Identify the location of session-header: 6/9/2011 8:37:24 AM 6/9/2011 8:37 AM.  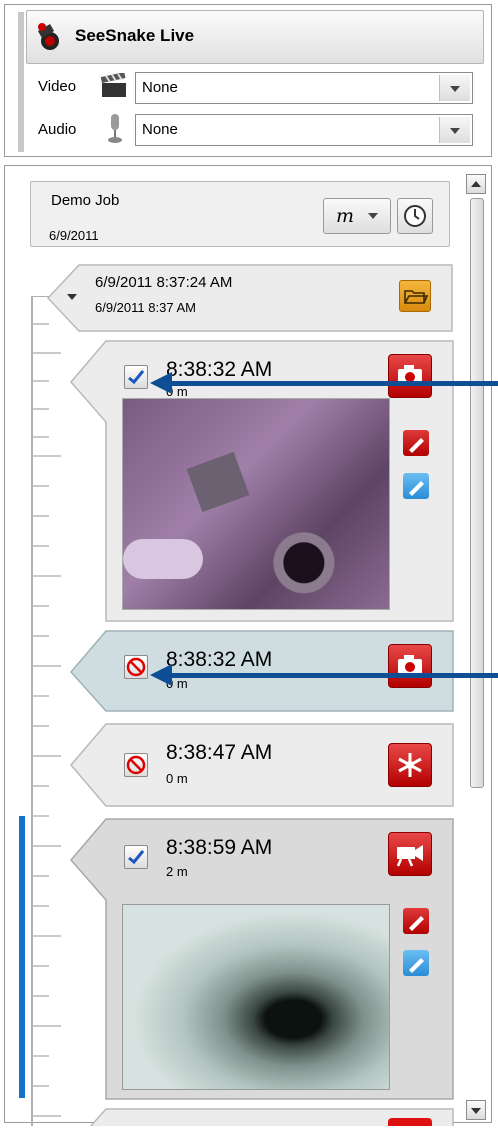
(250, 298).